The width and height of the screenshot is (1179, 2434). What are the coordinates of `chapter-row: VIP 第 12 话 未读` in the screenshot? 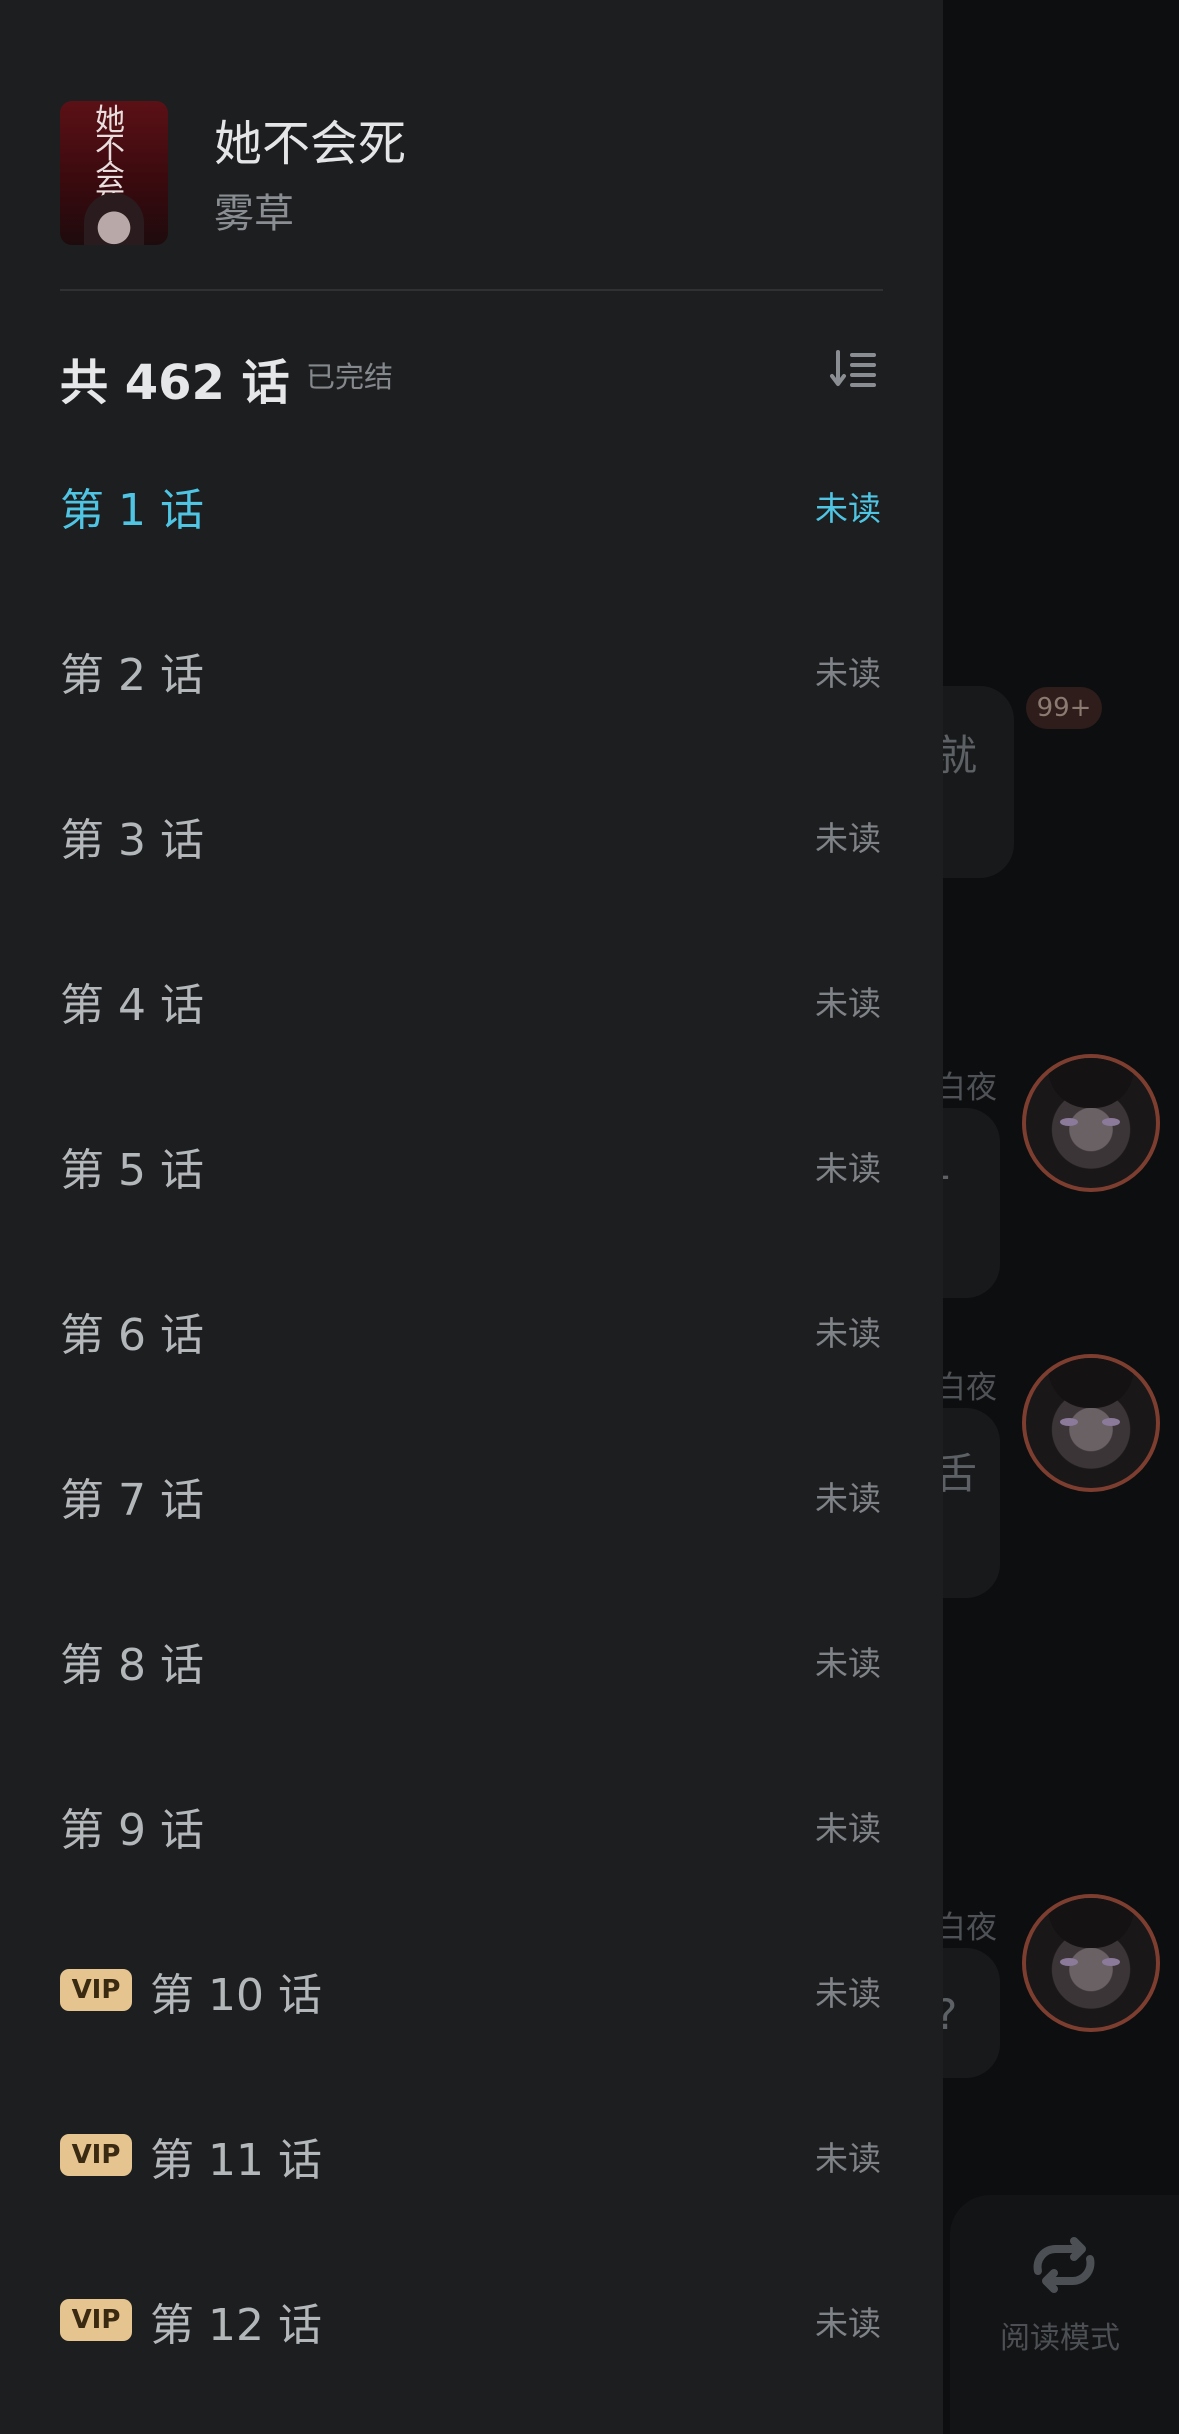 It's located at (471, 2317).